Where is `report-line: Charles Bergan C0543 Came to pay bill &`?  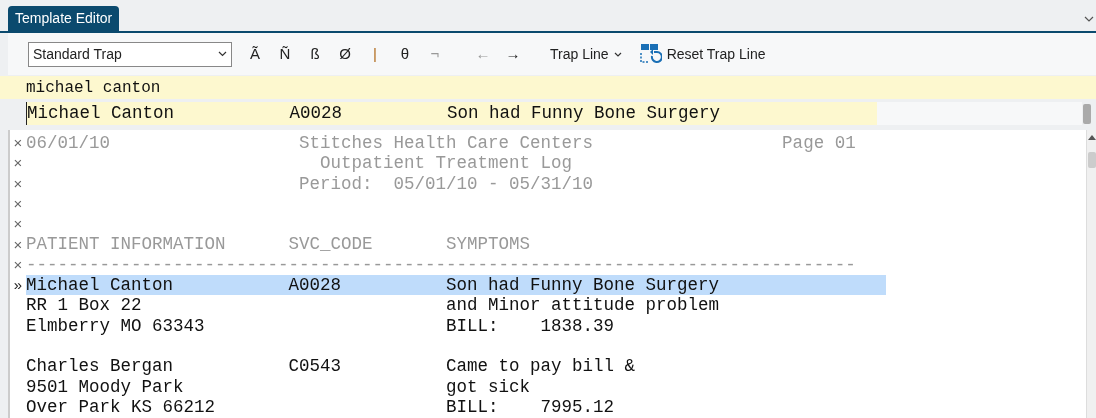 report-line: Charles Bergan C0543 Came to pay bill & is located at coordinates (331, 366).